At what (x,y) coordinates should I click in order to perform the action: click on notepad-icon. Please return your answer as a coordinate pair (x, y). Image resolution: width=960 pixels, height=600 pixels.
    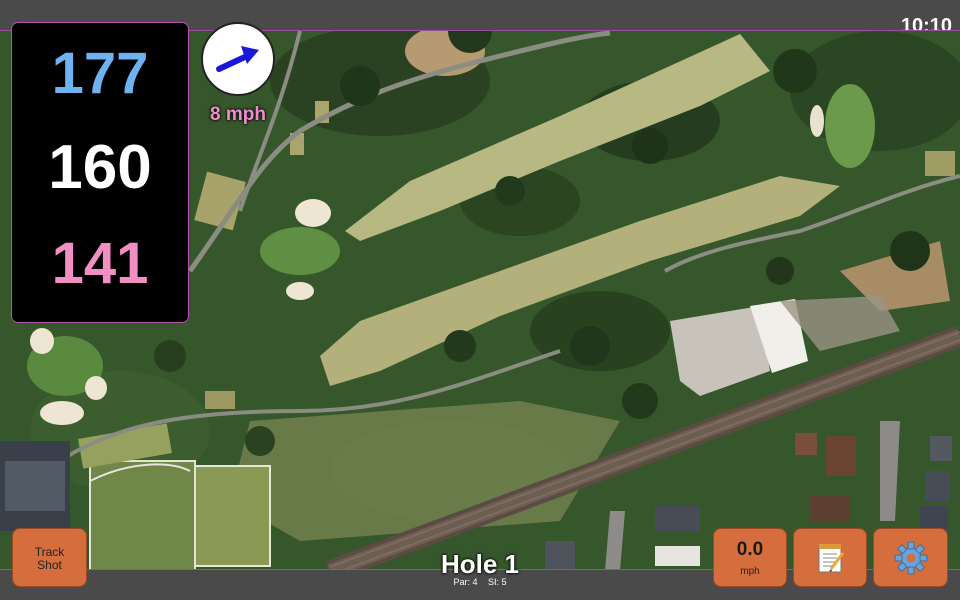
    Looking at the image, I should click on (831, 558).